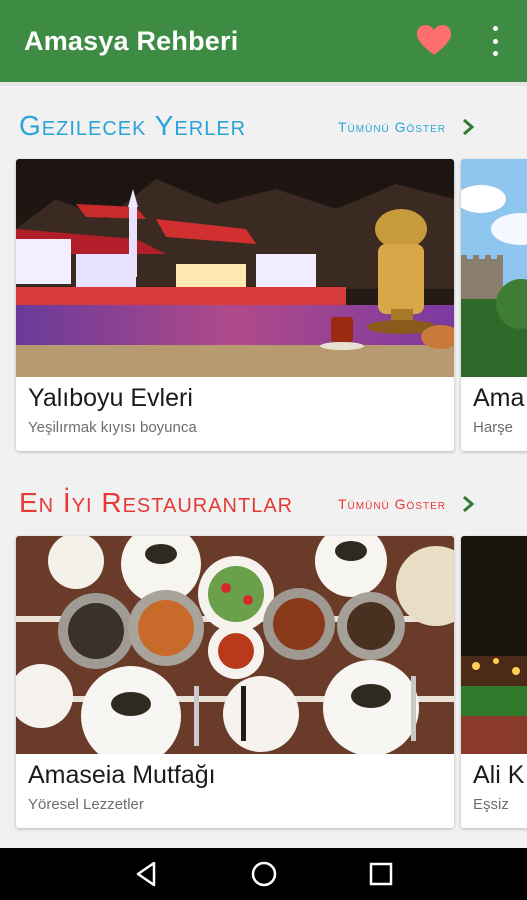  Describe the element at coordinates (263, 84) in the screenshot. I see `top-divider` at that location.